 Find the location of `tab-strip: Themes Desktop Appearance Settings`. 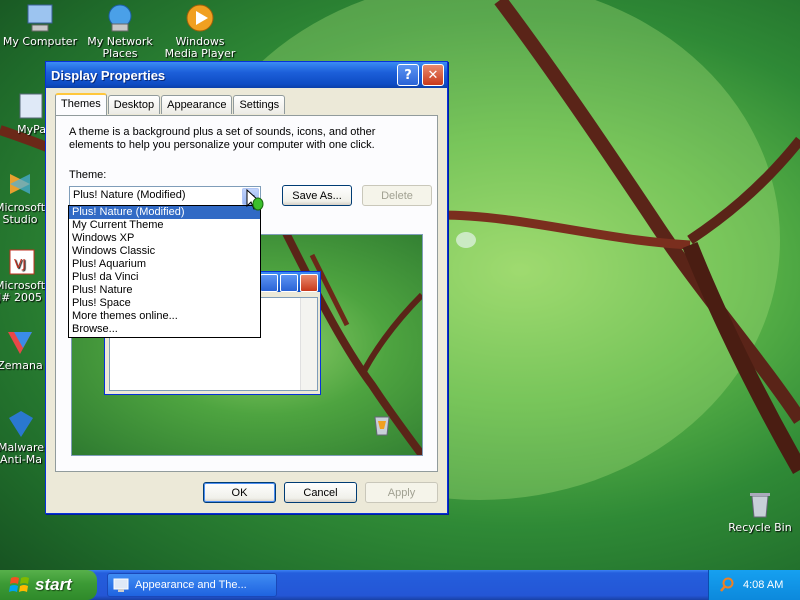

tab-strip: Themes Desktop Appearance Settings is located at coordinates (170, 104).